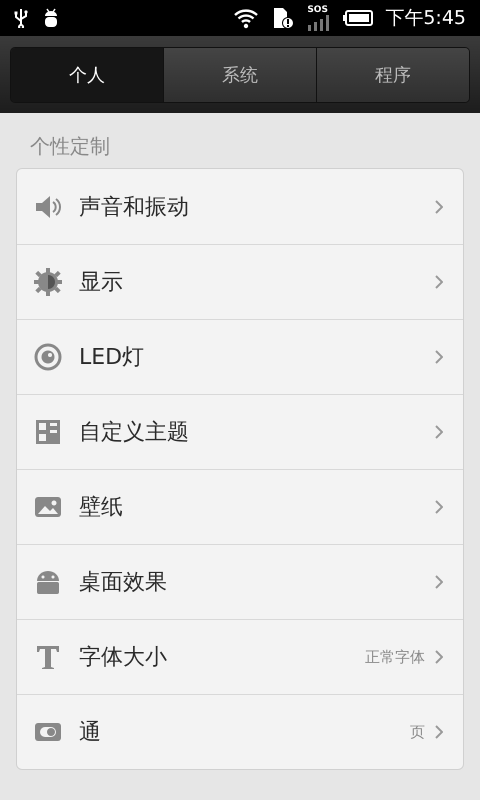 This screenshot has height=800, width=480. Describe the element at coordinates (395, 657) in the screenshot. I see `row-value: 正常字体` at that location.